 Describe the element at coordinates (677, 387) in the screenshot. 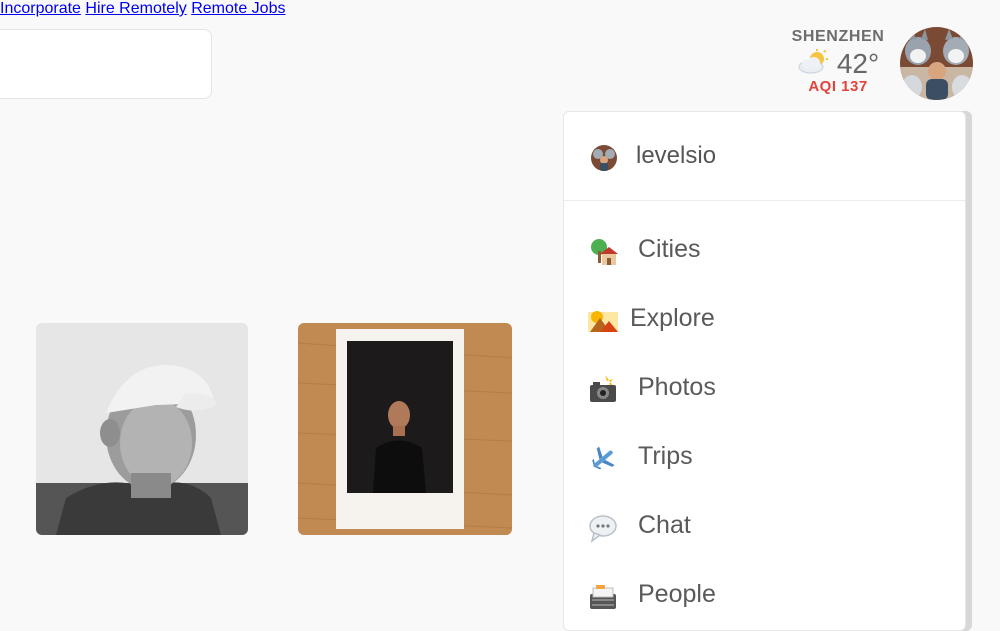

I see `menu-item-label: Photos` at that location.